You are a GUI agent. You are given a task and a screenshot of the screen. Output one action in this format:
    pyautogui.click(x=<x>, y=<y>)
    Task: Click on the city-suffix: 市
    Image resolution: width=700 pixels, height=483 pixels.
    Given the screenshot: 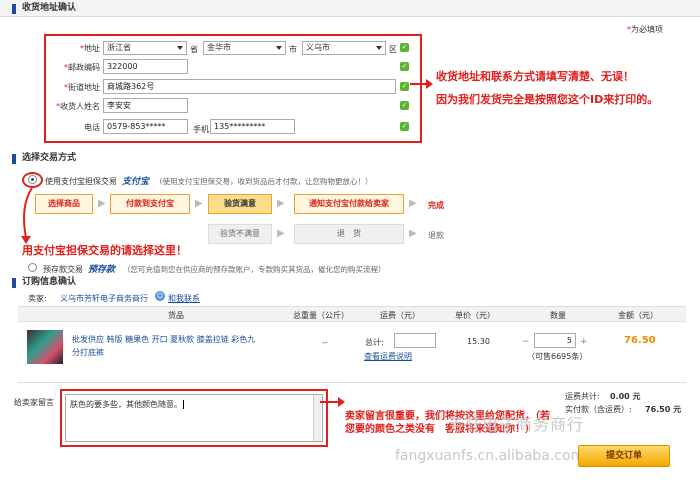 What is the action you would take?
    pyautogui.click(x=293, y=49)
    